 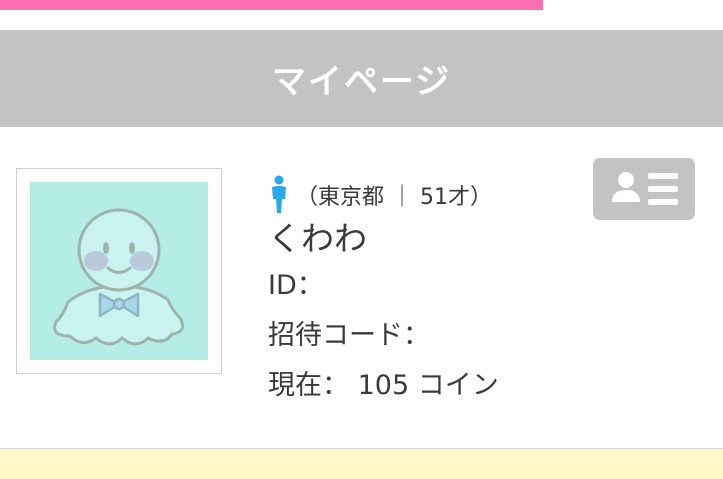 I want to click on avatar-icon, so click(x=119, y=271).